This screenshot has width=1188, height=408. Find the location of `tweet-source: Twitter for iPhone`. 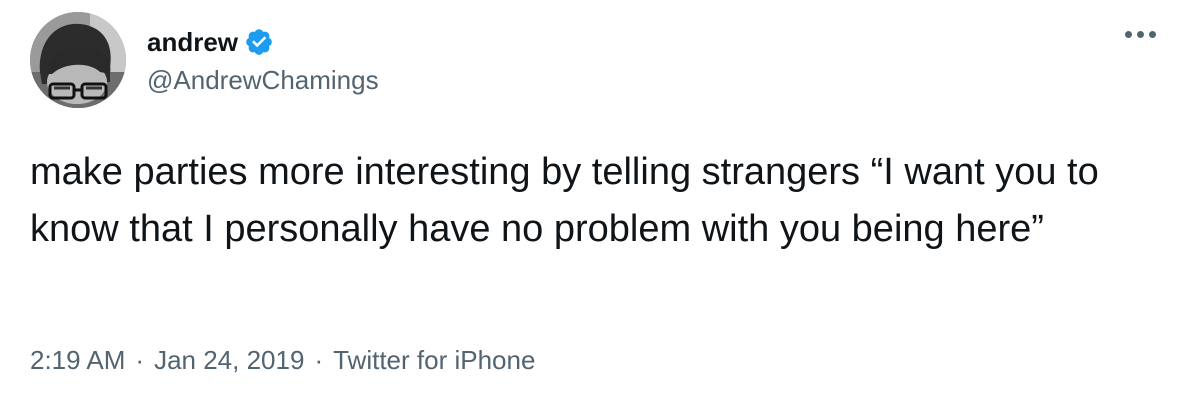

tweet-source: Twitter for iPhone is located at coordinates (434, 360).